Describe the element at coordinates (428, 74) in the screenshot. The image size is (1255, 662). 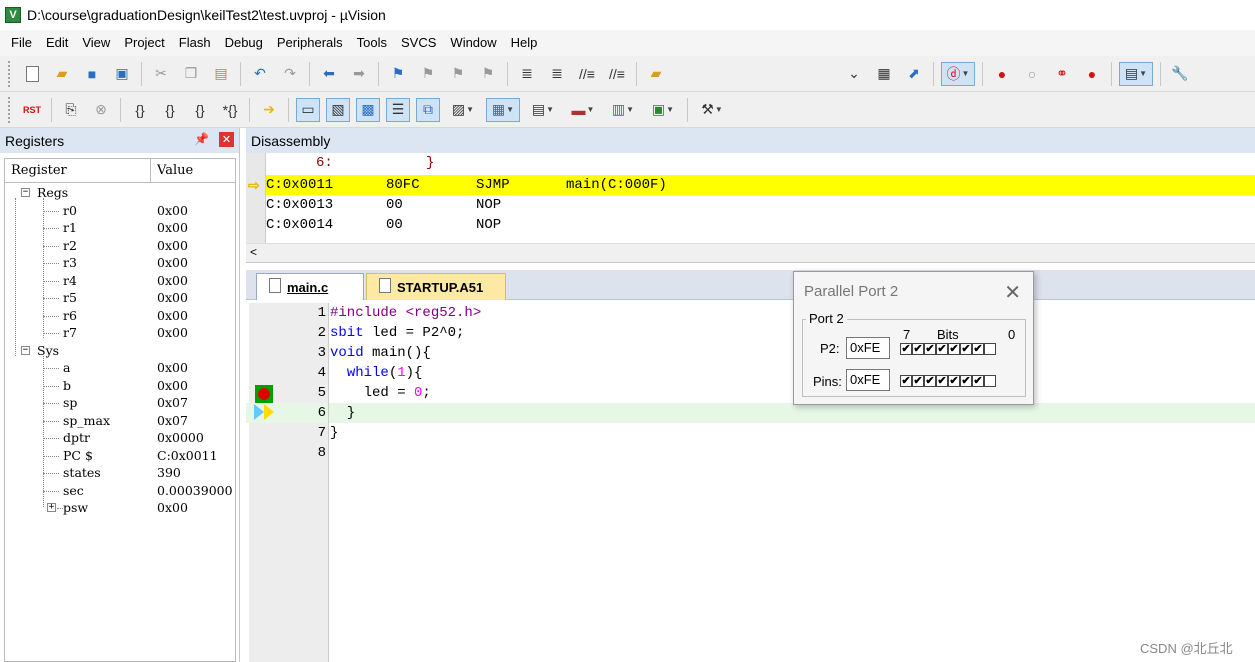
I see `prev-bookmark-button: ⚑` at that location.